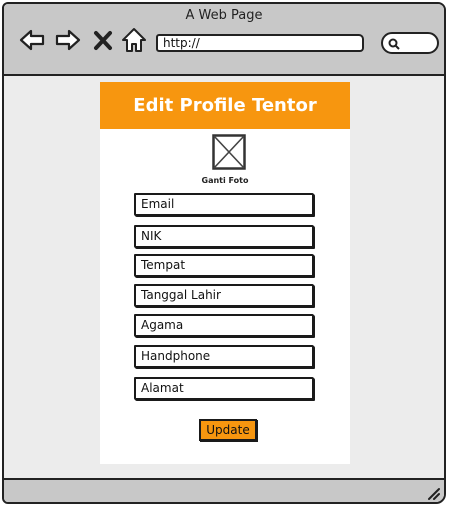 The width and height of the screenshot is (450, 508). Describe the element at coordinates (224, 325) in the screenshot. I see `religion-field: Agama` at that location.